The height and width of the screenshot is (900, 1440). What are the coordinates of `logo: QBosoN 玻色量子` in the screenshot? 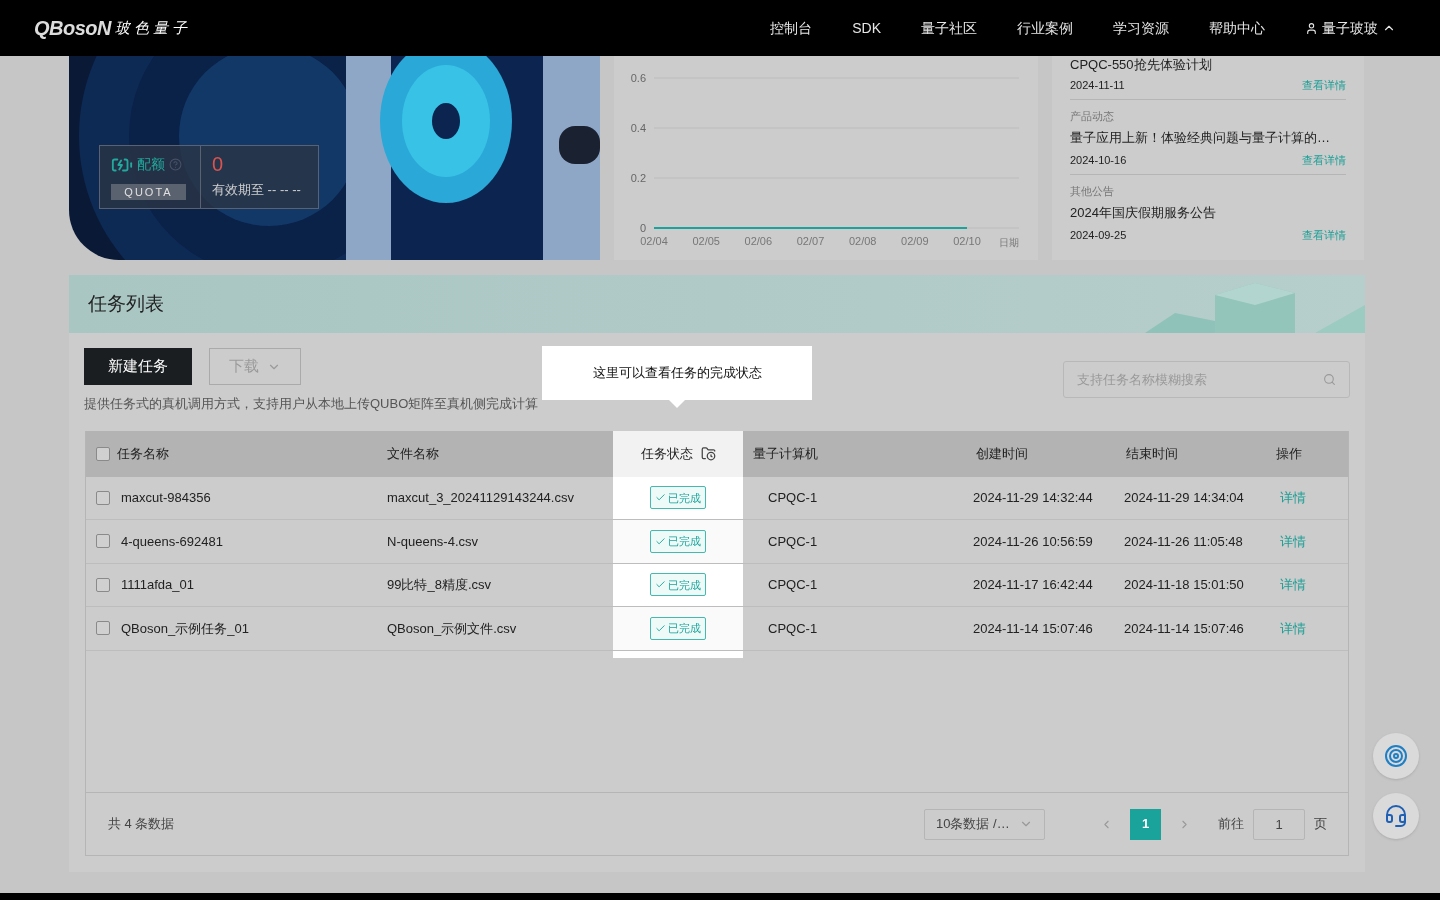 It's located at (112, 28).